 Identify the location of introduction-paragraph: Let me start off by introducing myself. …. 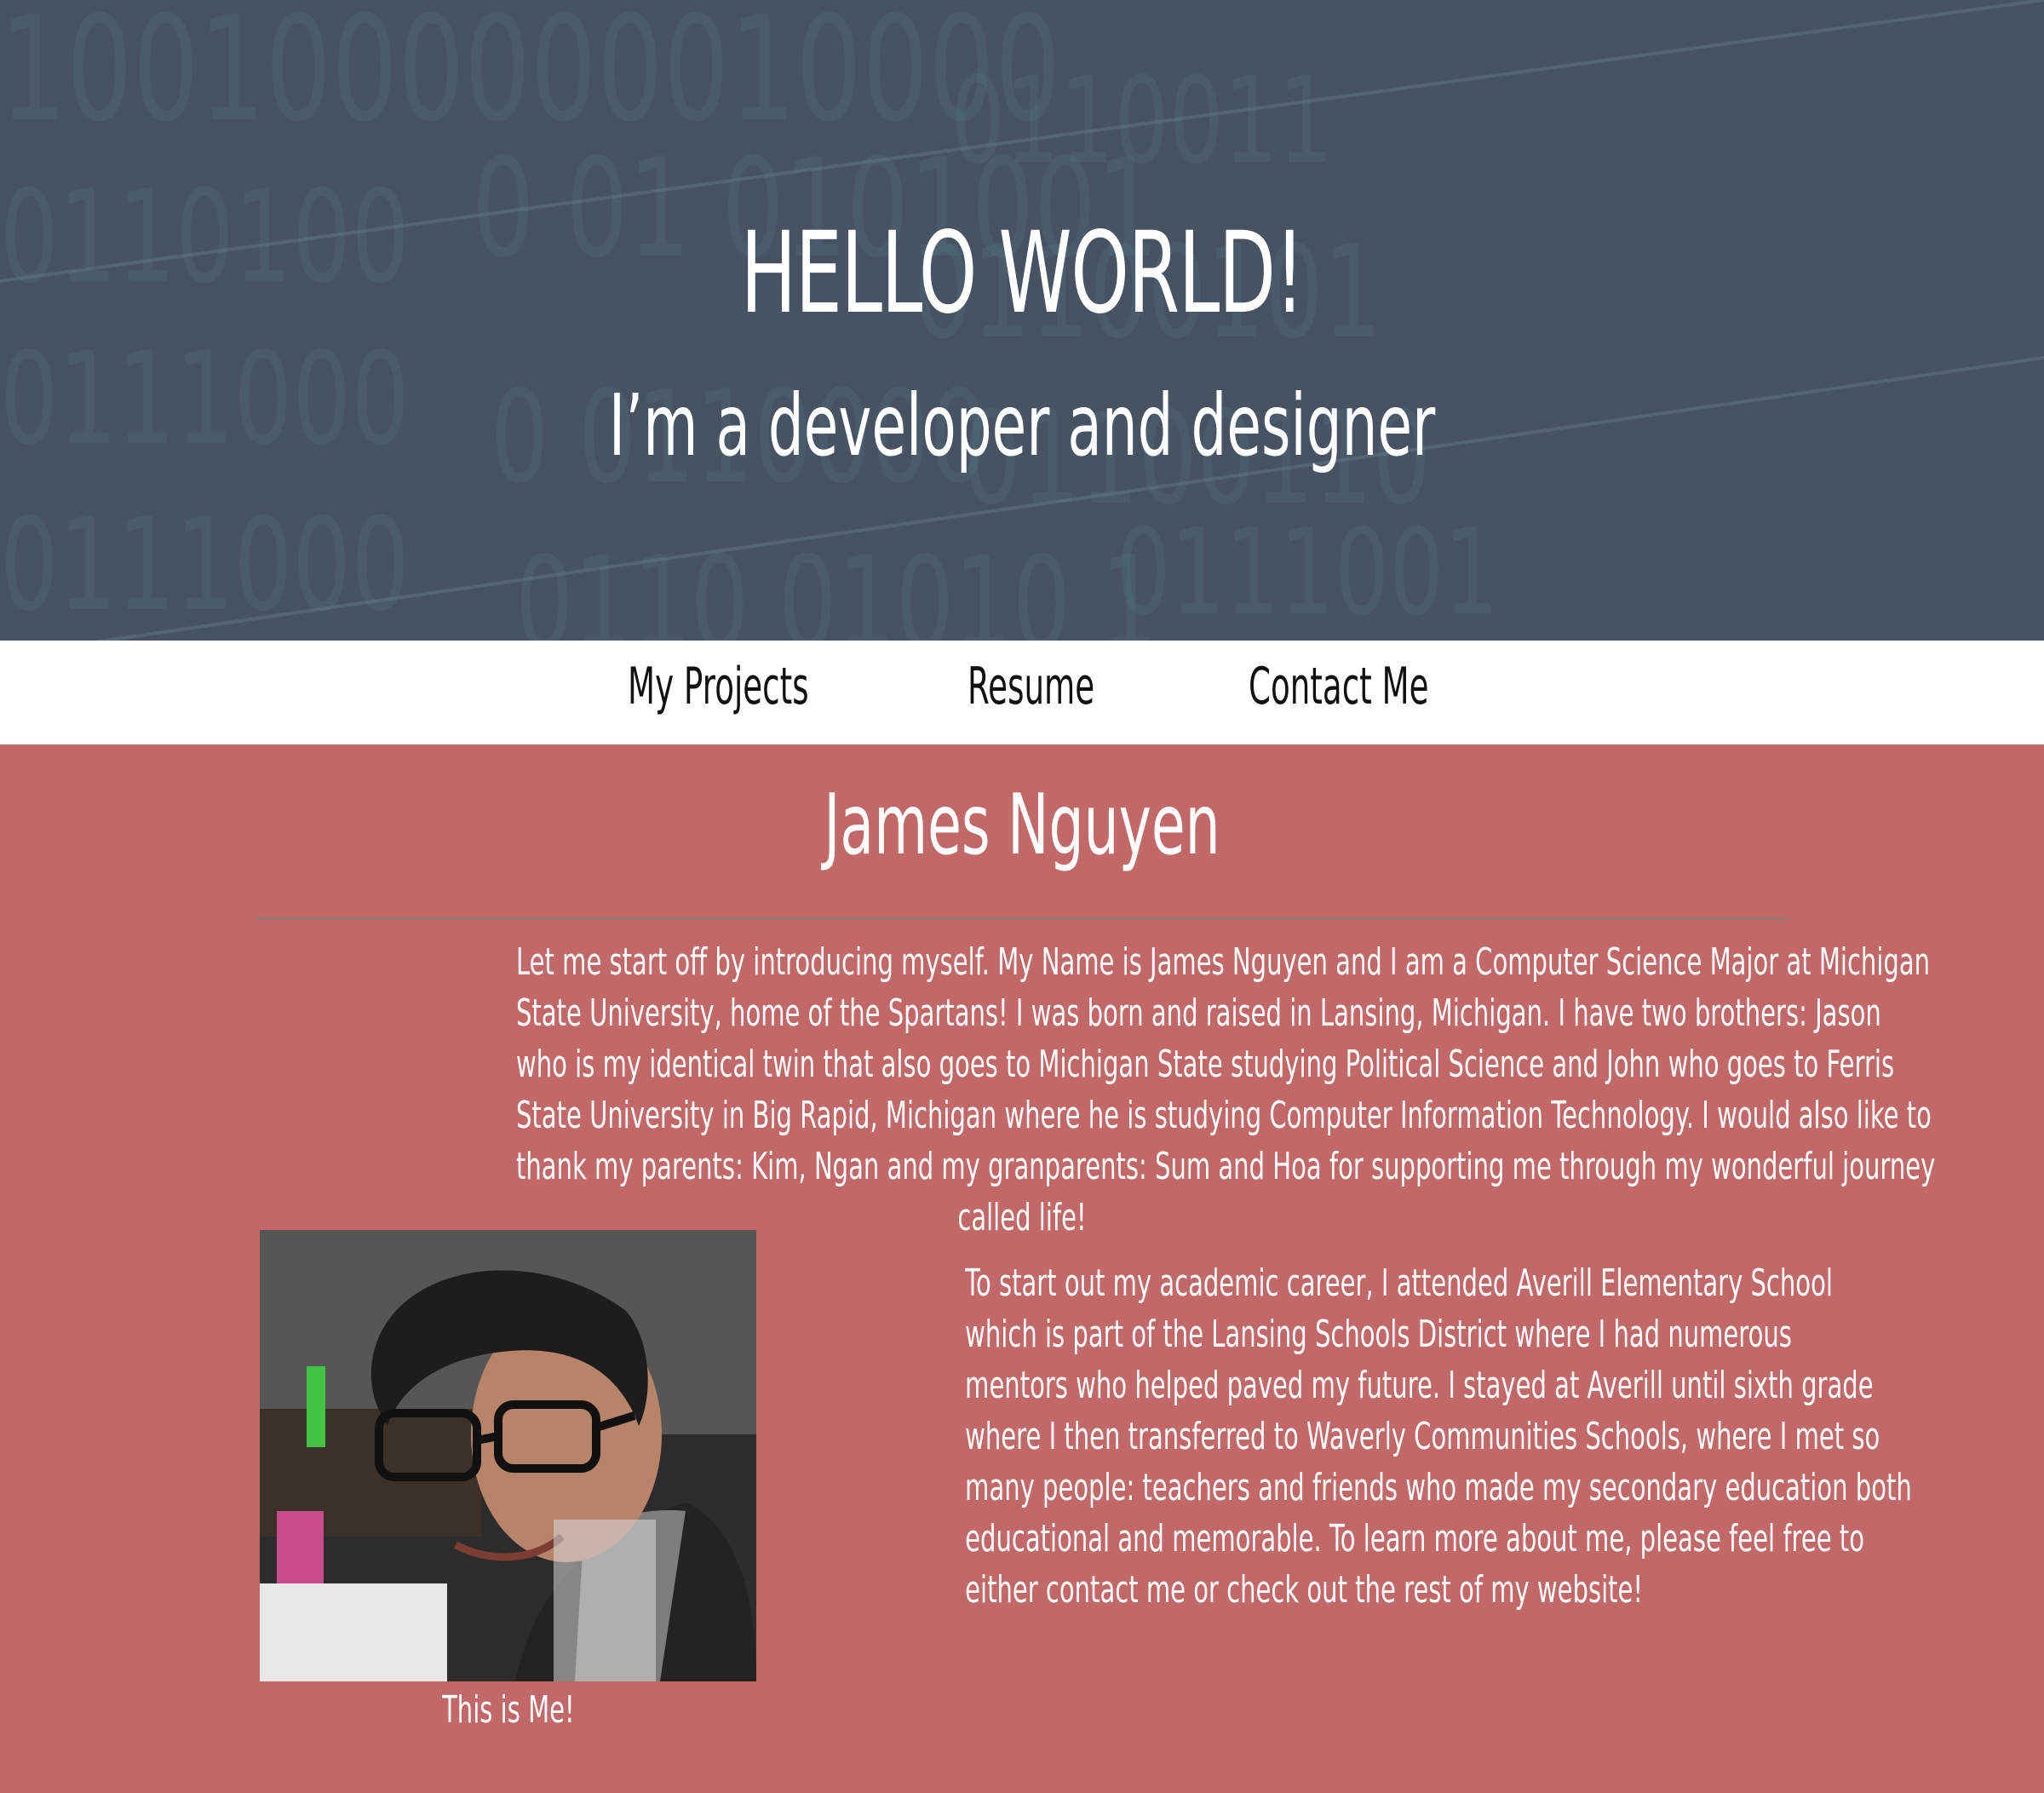
(1096, 1091).